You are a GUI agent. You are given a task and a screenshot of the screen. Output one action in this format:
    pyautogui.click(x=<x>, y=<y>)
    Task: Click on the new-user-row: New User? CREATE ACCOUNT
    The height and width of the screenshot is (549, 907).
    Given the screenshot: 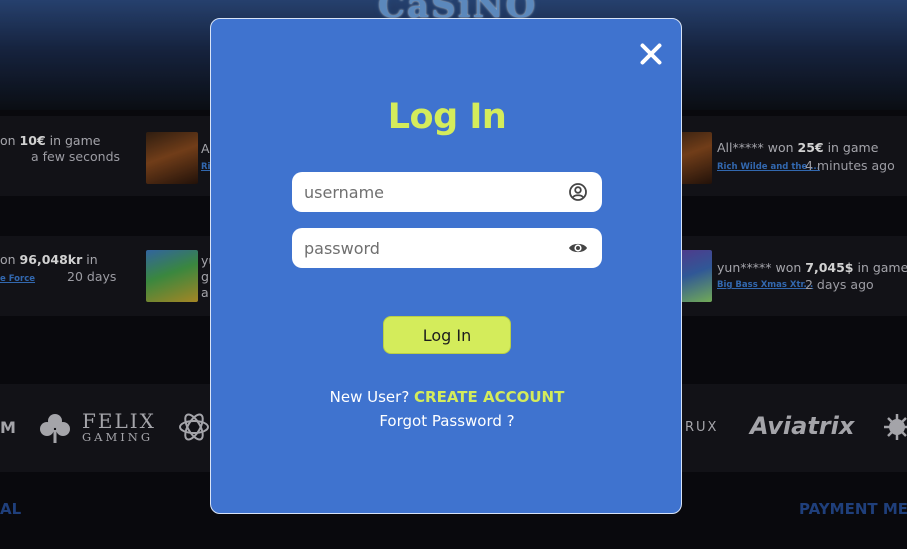 What is the action you would take?
    pyautogui.click(x=447, y=397)
    